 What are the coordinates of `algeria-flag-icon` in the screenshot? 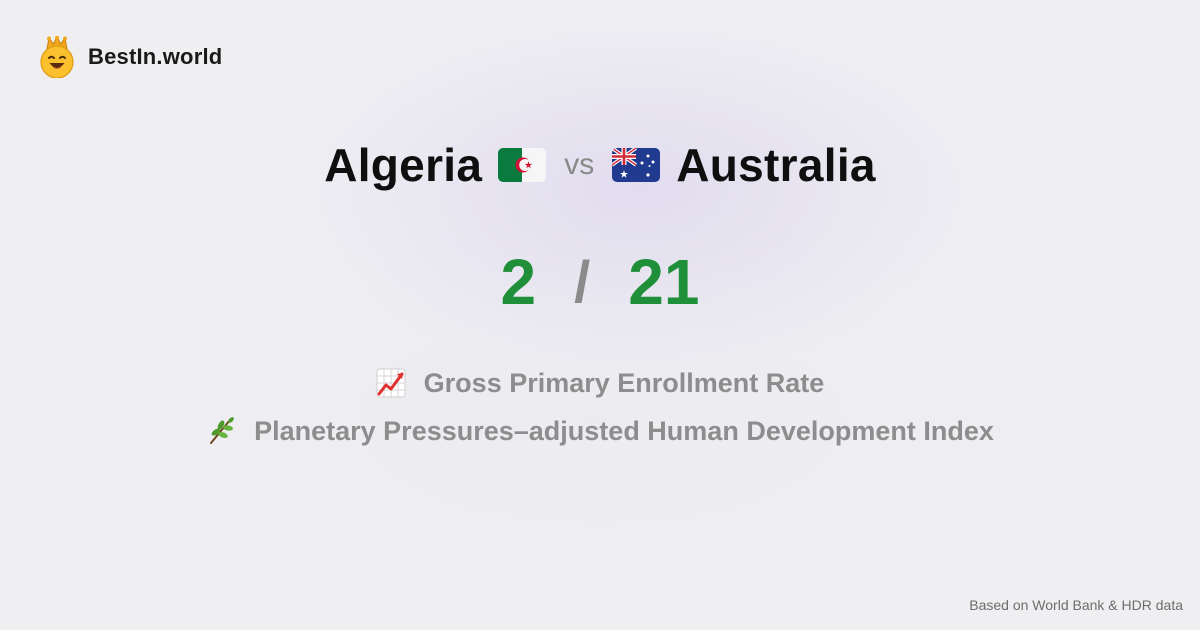 It's located at (522, 165).